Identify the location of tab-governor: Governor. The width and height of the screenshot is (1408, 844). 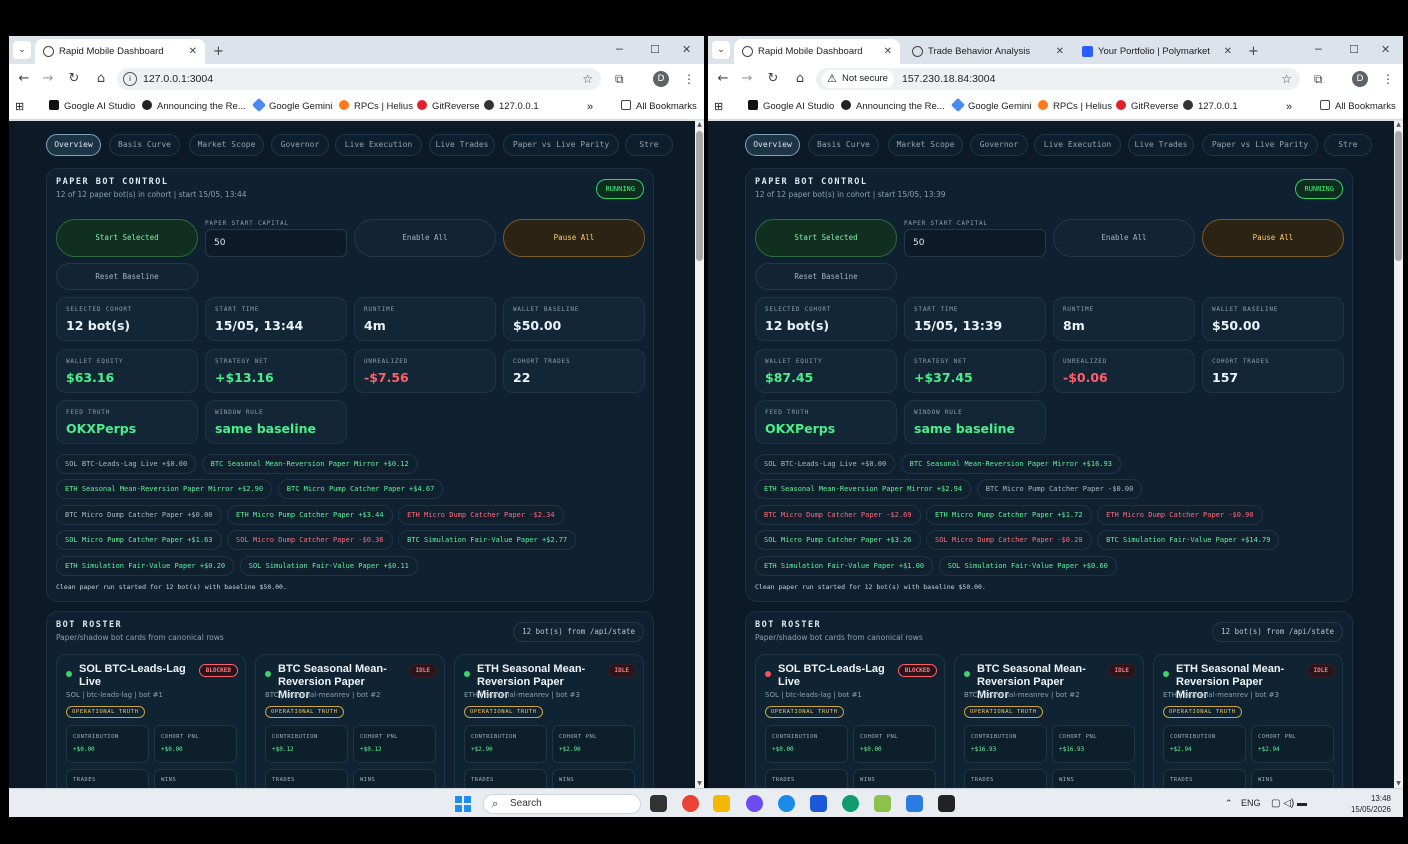
(999, 145).